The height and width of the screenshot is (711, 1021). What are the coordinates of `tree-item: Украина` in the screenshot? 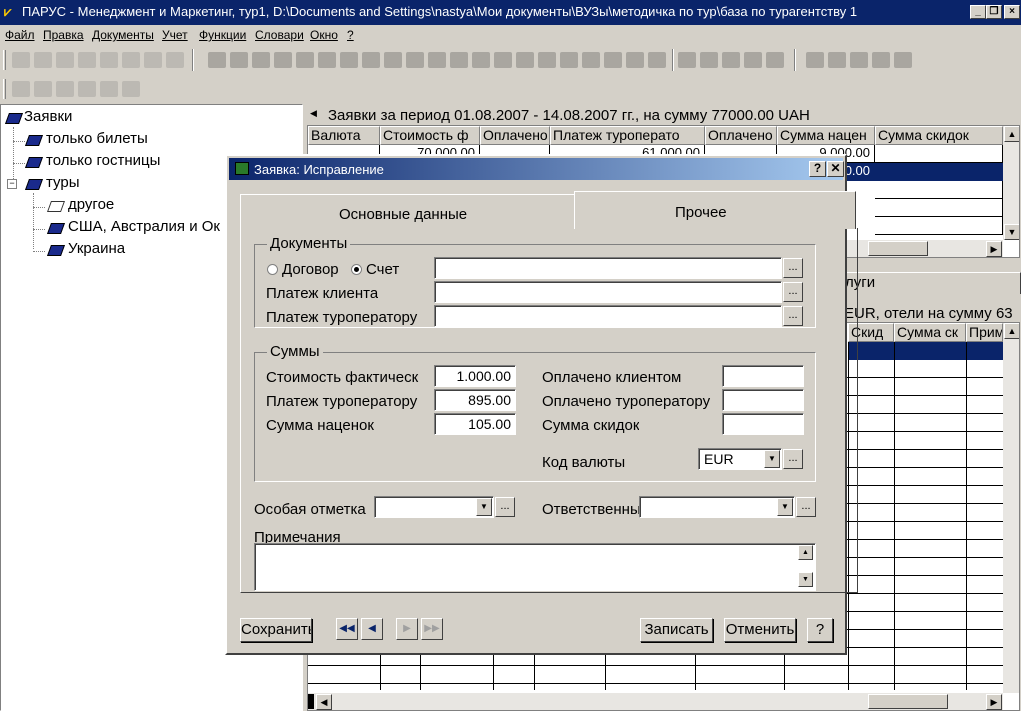 It's located at (96, 248).